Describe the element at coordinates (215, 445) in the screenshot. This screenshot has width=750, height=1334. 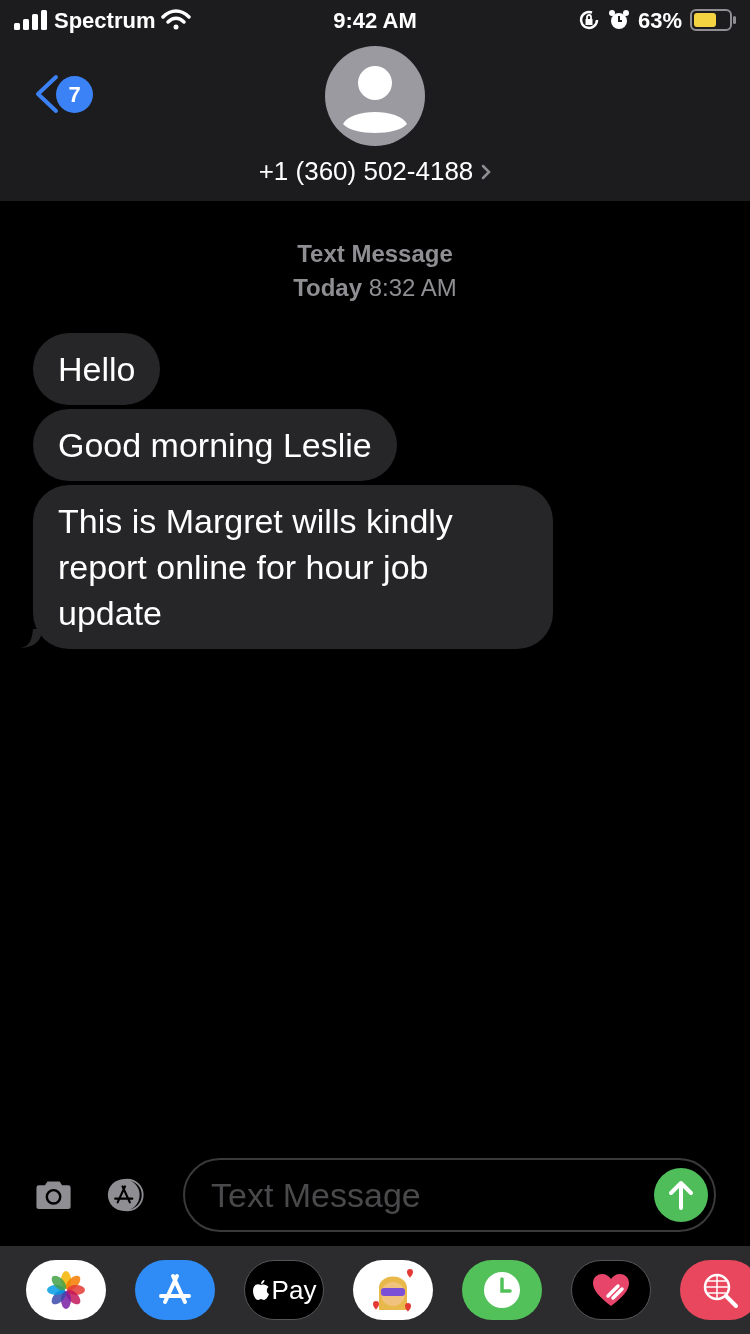
I see `message-bubble: Good morning Leslie` at that location.